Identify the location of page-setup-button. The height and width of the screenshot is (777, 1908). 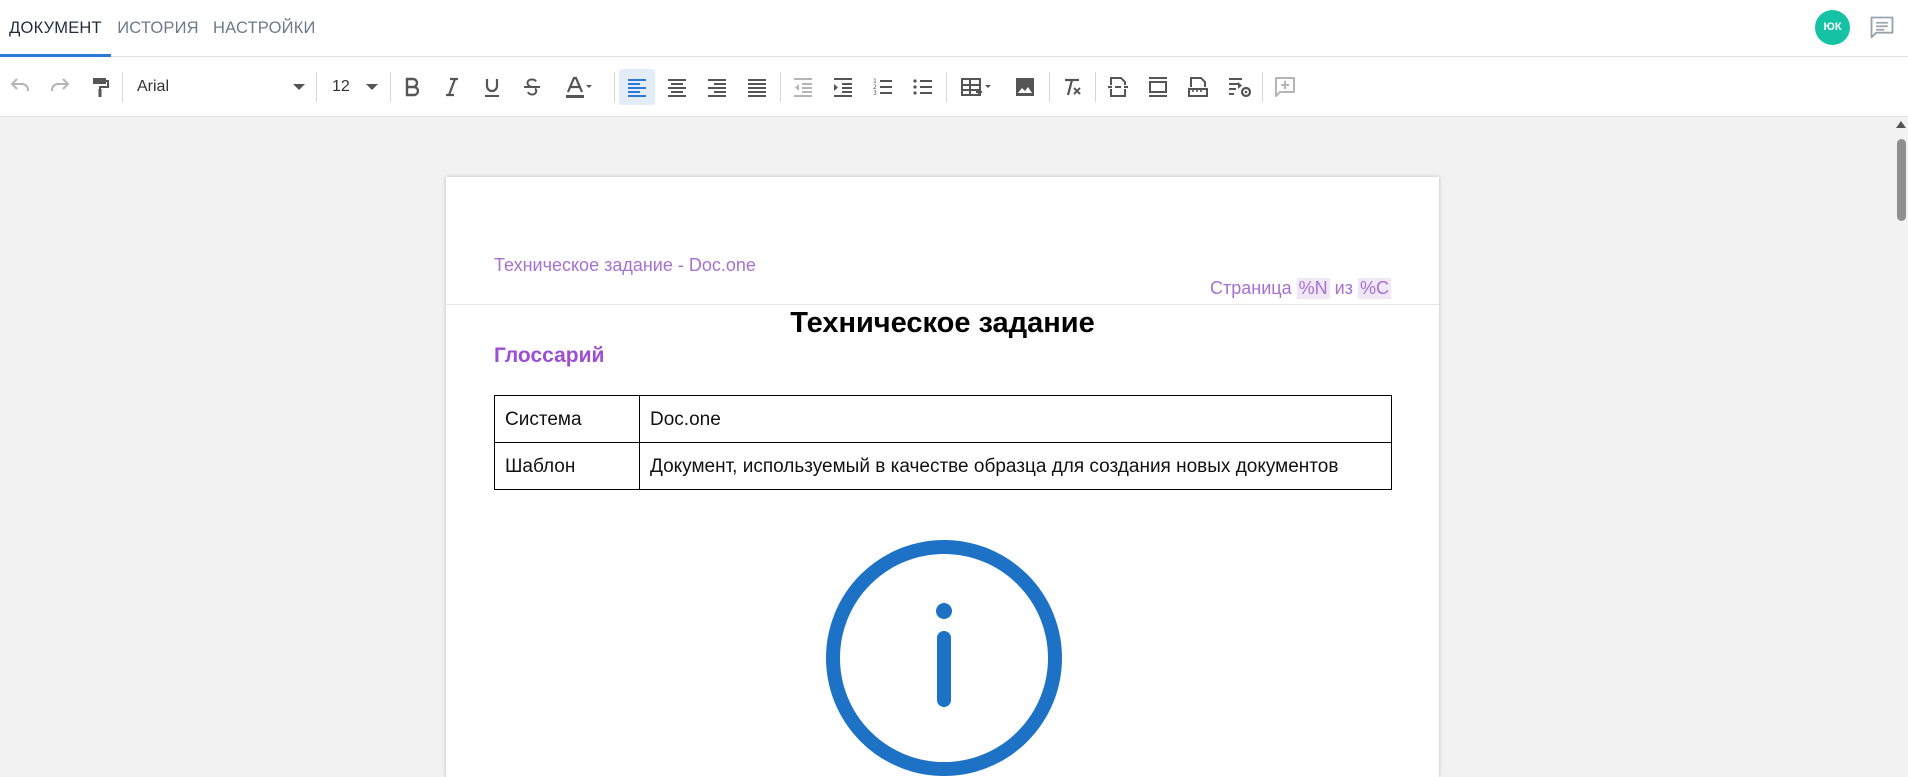
(1198, 87).